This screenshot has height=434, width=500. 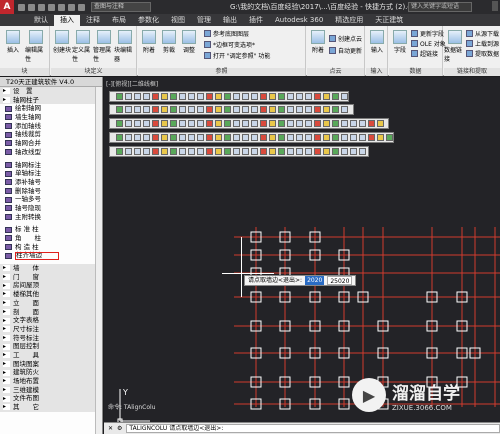 I want to click on create-pointcloud-button: 创建点云, so click(x=345, y=38).